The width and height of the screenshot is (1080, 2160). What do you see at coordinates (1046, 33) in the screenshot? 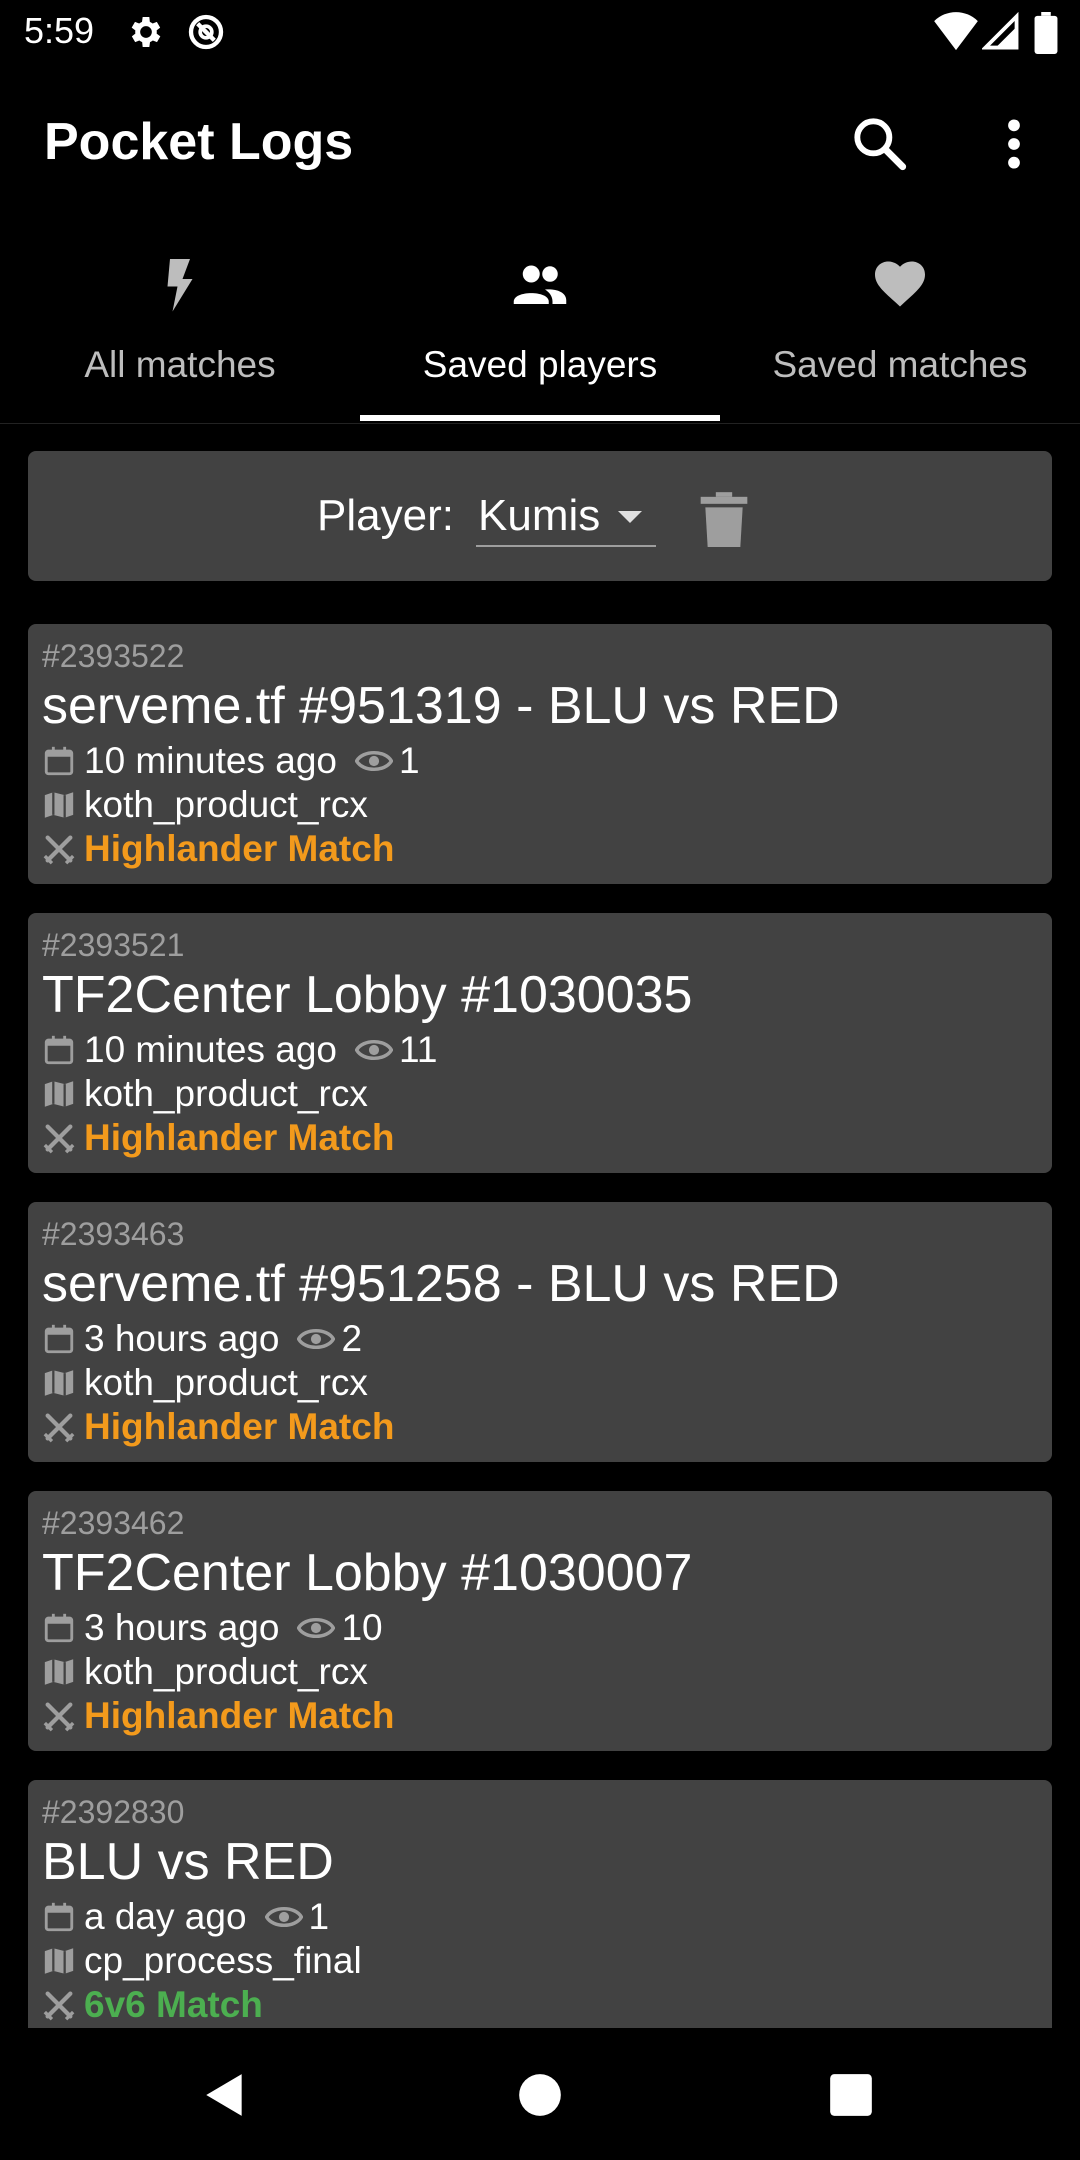
I see `battery-icon` at bounding box center [1046, 33].